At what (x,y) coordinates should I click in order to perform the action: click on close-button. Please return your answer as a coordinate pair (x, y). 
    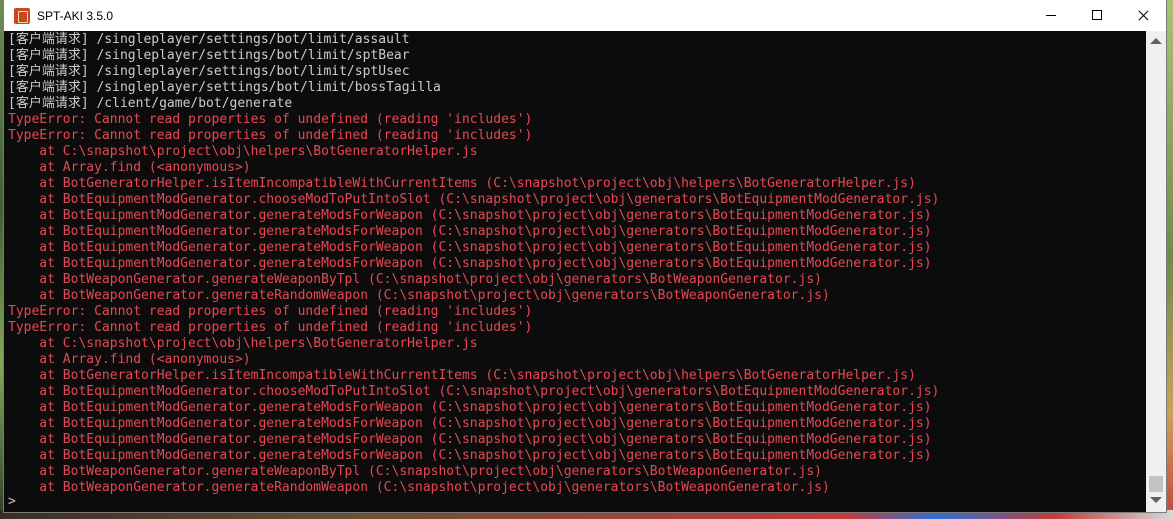
    Looking at the image, I should click on (1143, 15).